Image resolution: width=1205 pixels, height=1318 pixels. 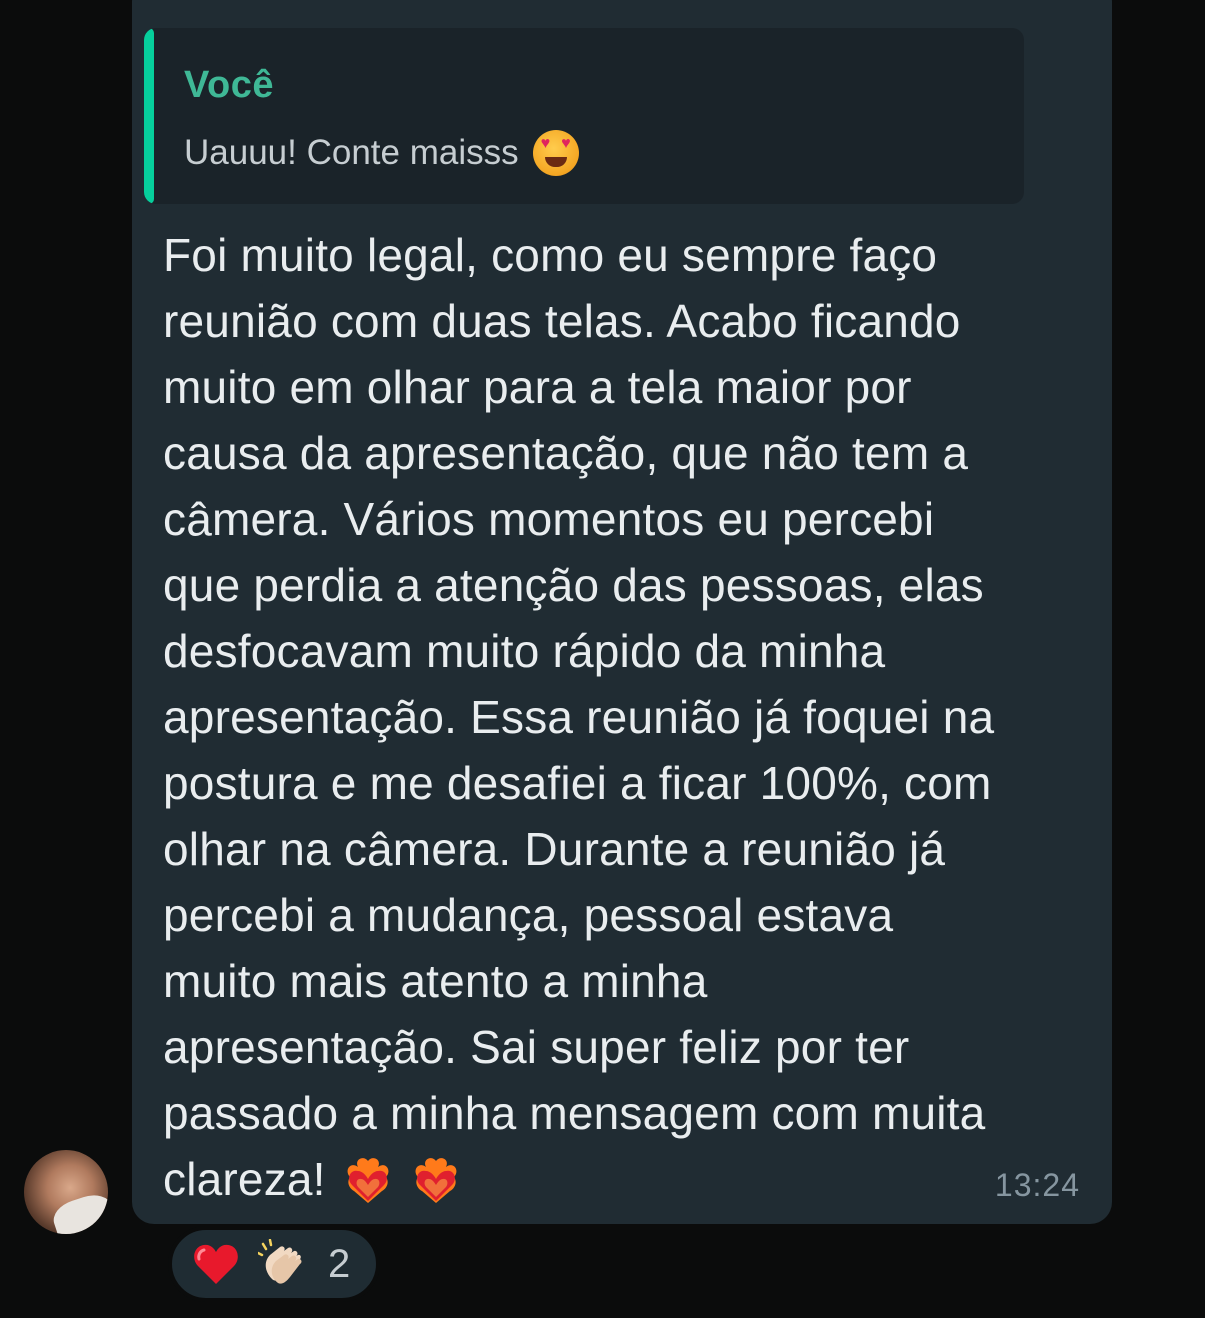 I want to click on quote-text-row: Uauuu! Conte maisss, so click(x=381, y=153).